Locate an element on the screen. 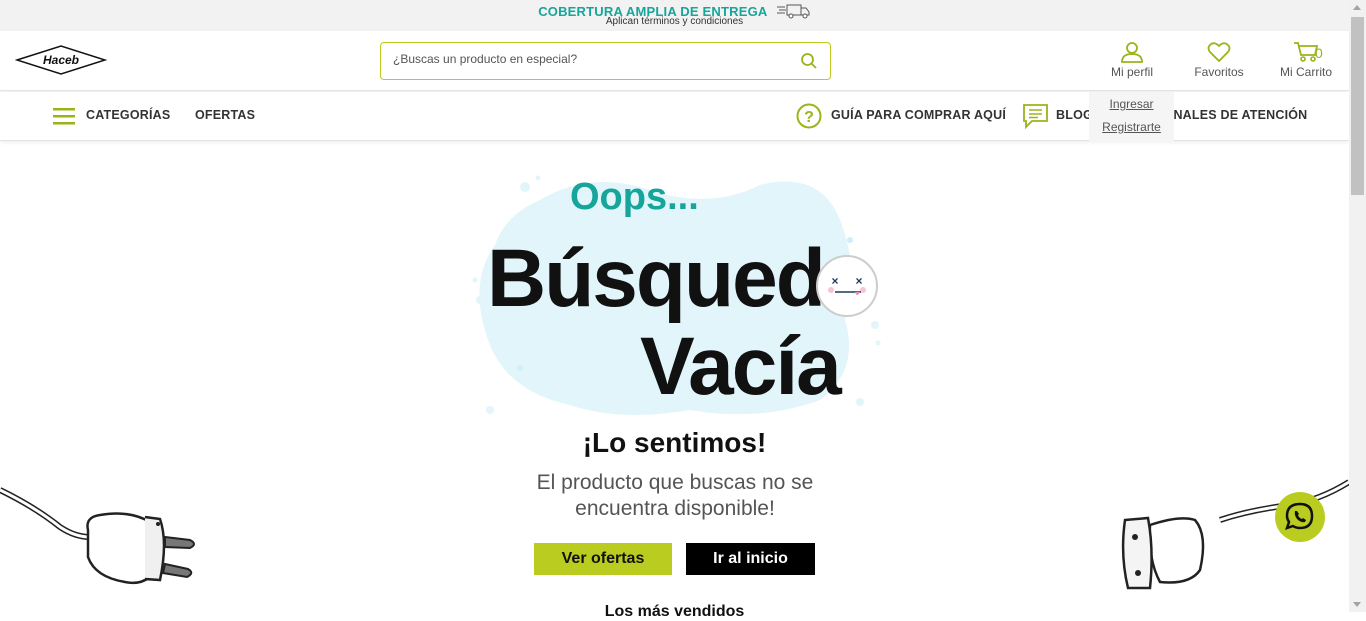 The height and width of the screenshot is (621, 1366). profile-label: Mi perfil is located at coordinates (1131, 72).